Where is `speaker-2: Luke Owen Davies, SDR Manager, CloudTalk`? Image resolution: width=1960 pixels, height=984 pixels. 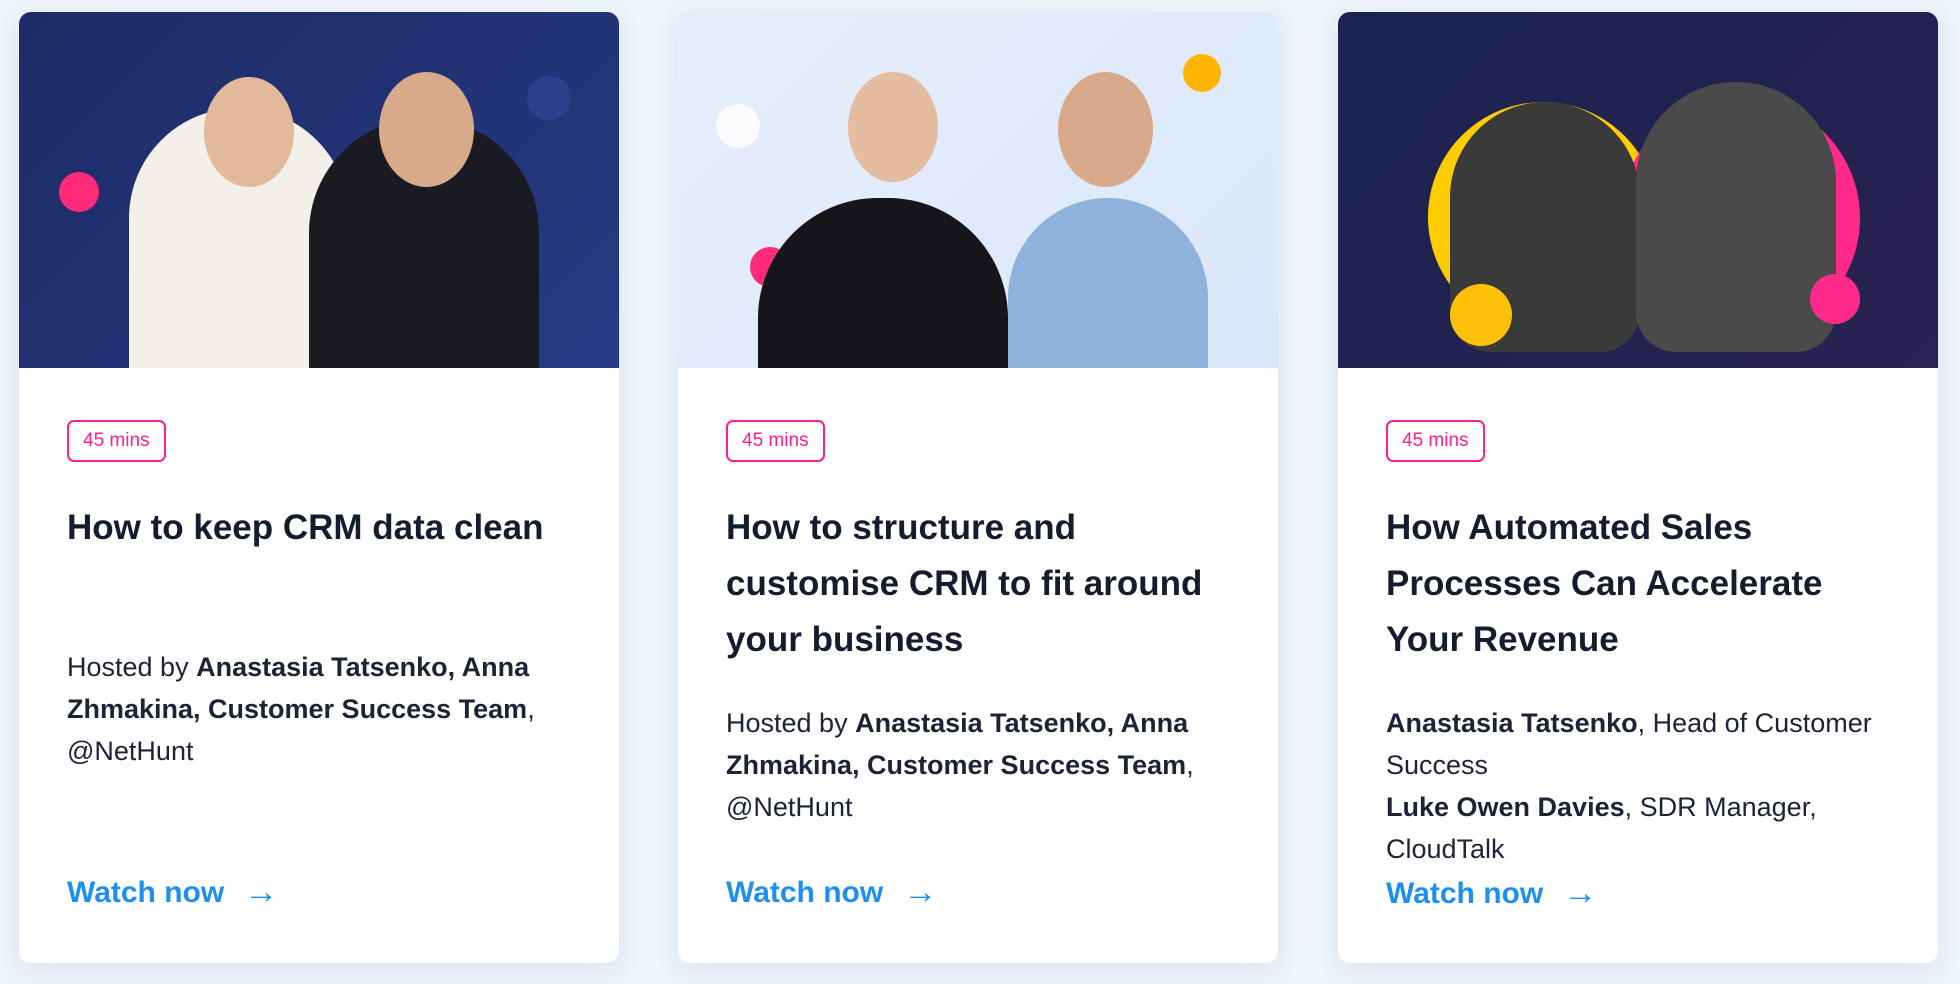 speaker-2: Luke Owen Davies, SDR Manager, CloudTalk is located at coordinates (1642, 828).